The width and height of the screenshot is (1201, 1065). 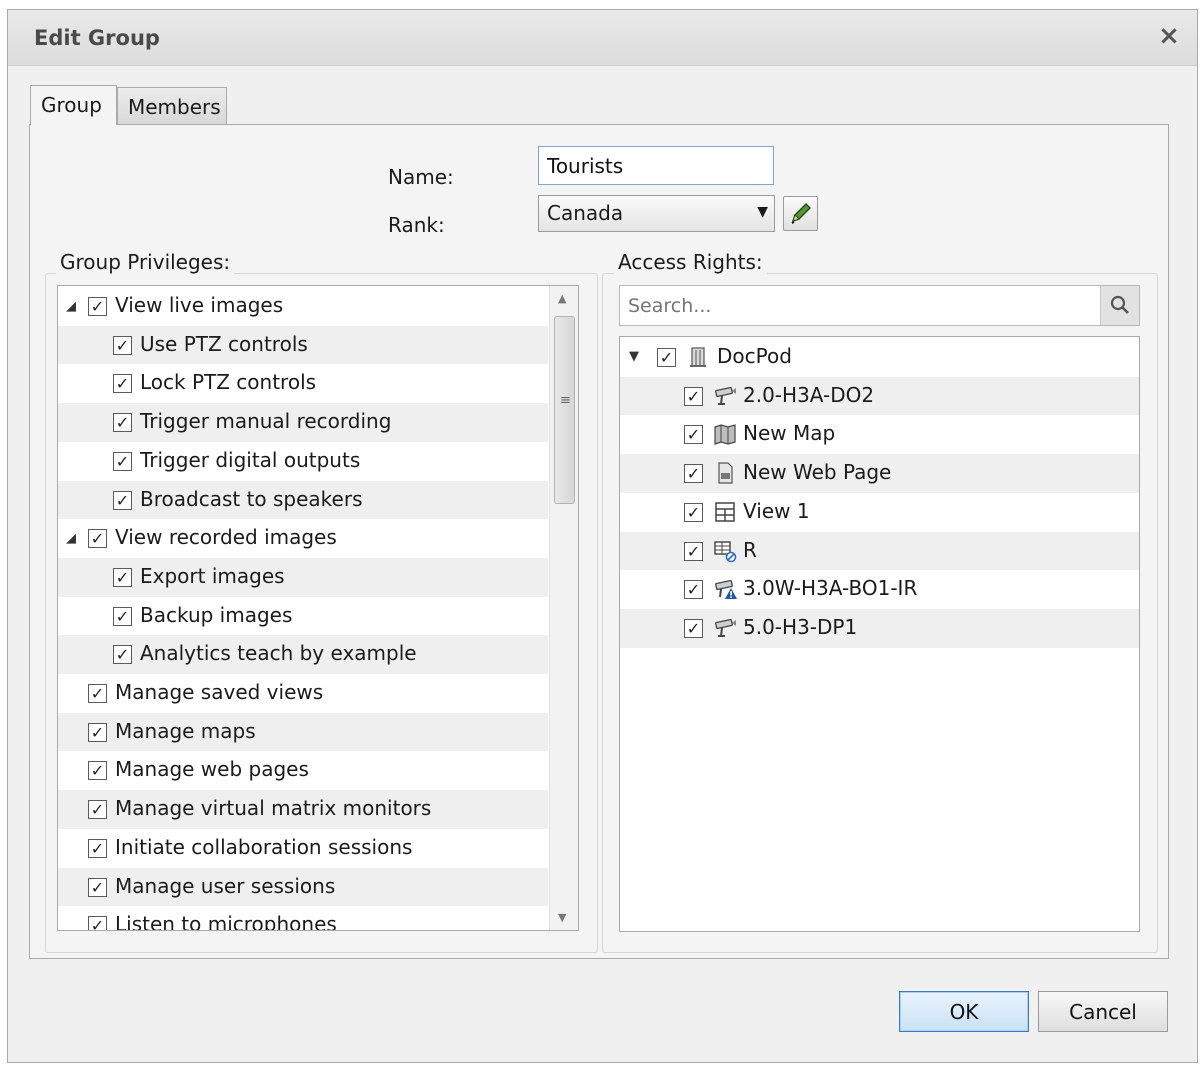 What do you see at coordinates (879, 396) in the screenshot?
I see `access-tree-item-2-0-h3a-do2: ✓ 2.0-H3A-DO2` at bounding box center [879, 396].